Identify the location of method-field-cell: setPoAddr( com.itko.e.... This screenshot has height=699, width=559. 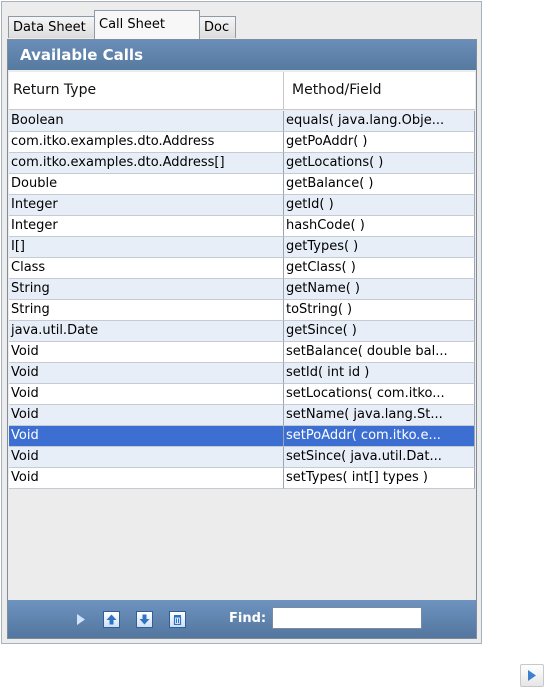
(379, 436).